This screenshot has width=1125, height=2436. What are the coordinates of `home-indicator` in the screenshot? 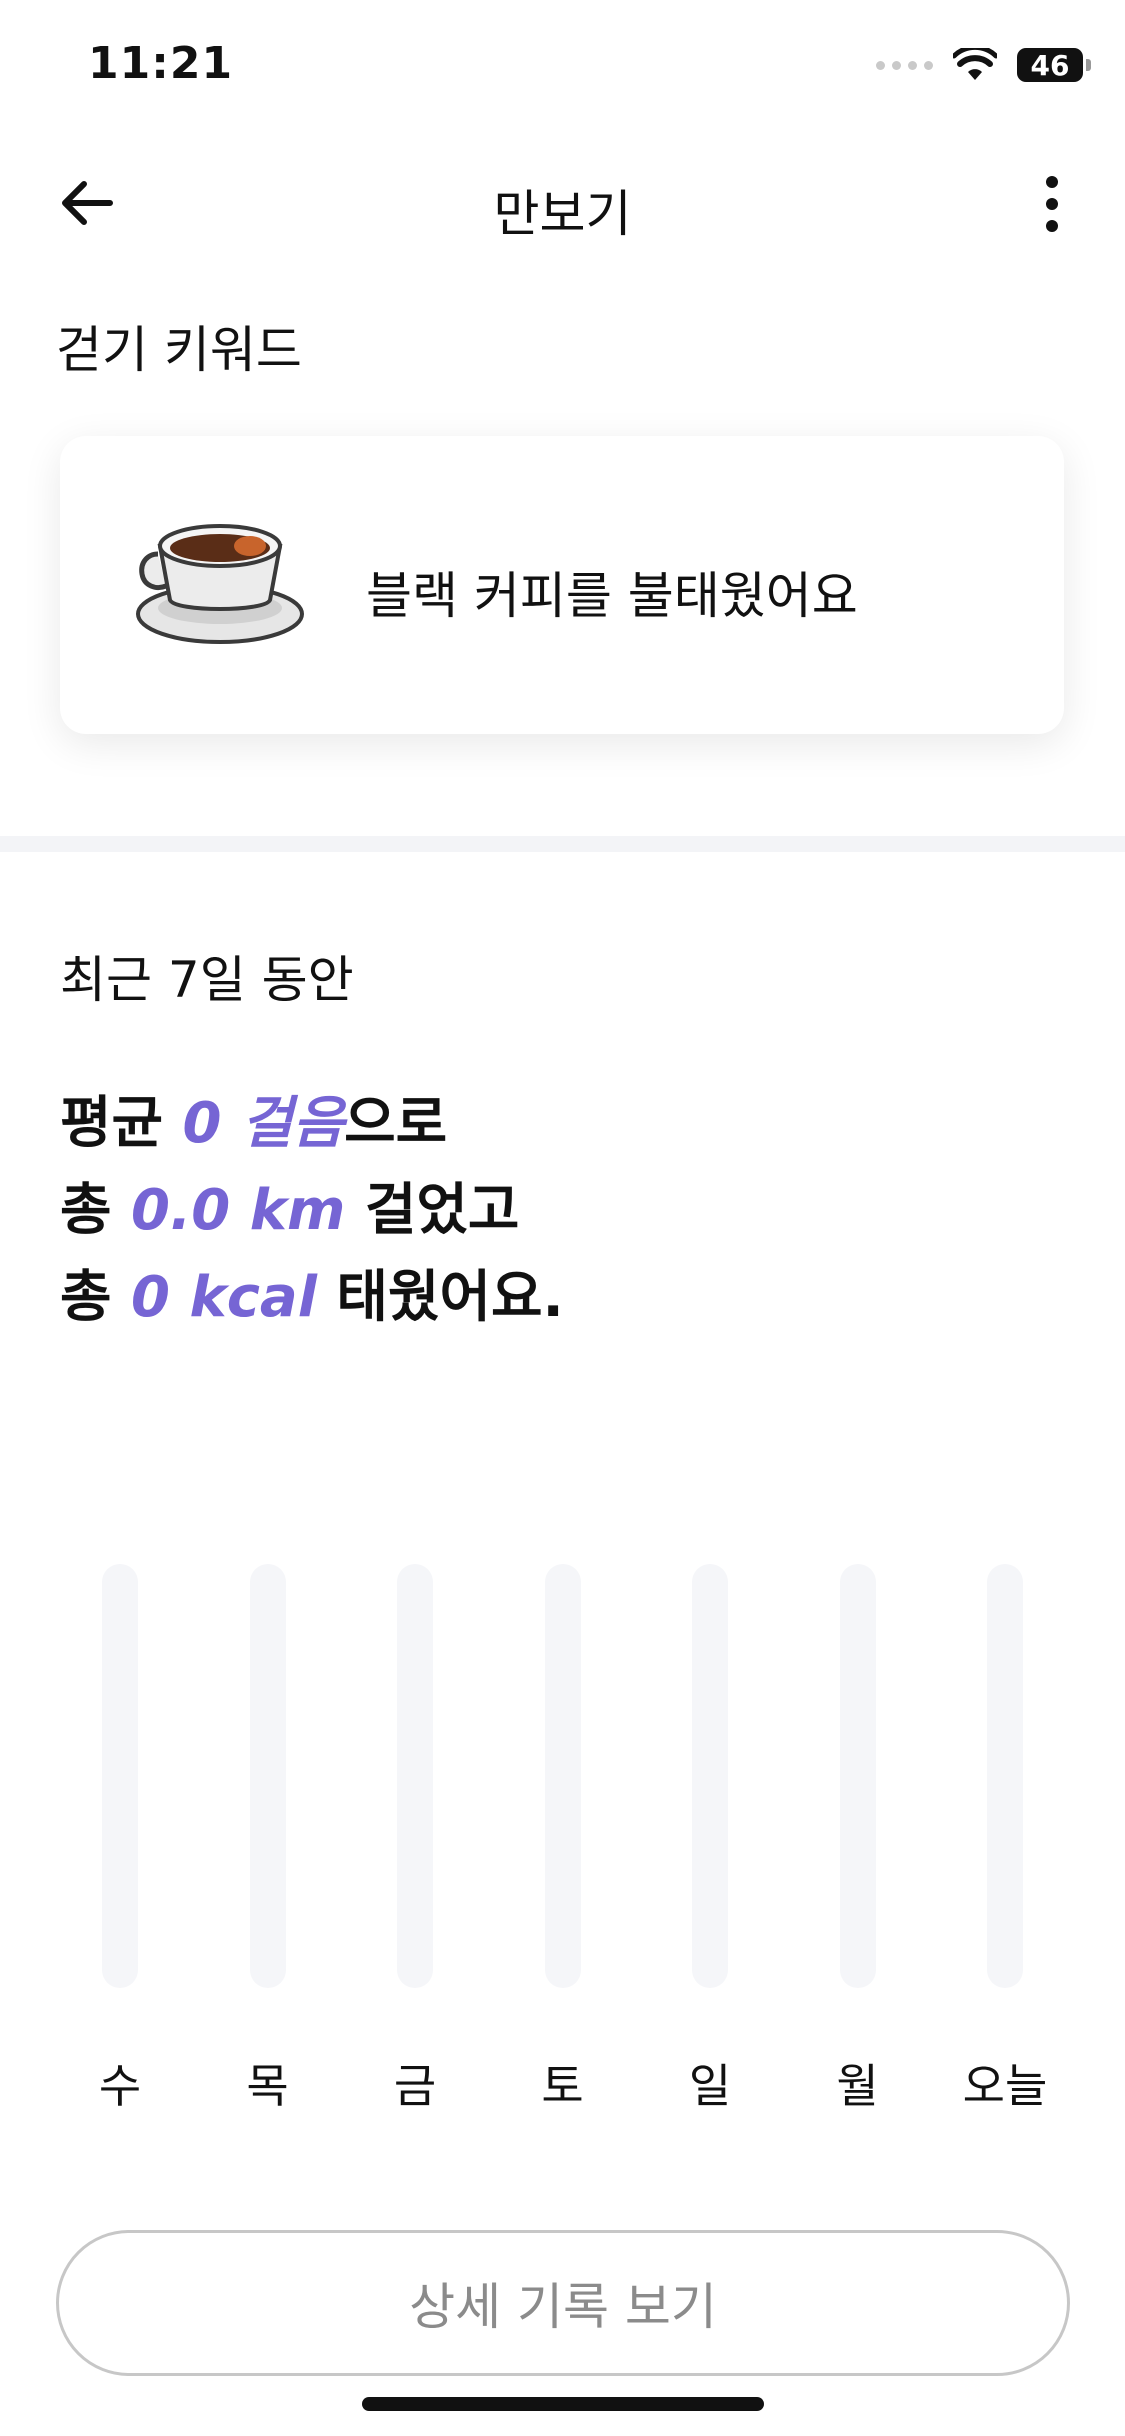 It's located at (563, 2404).